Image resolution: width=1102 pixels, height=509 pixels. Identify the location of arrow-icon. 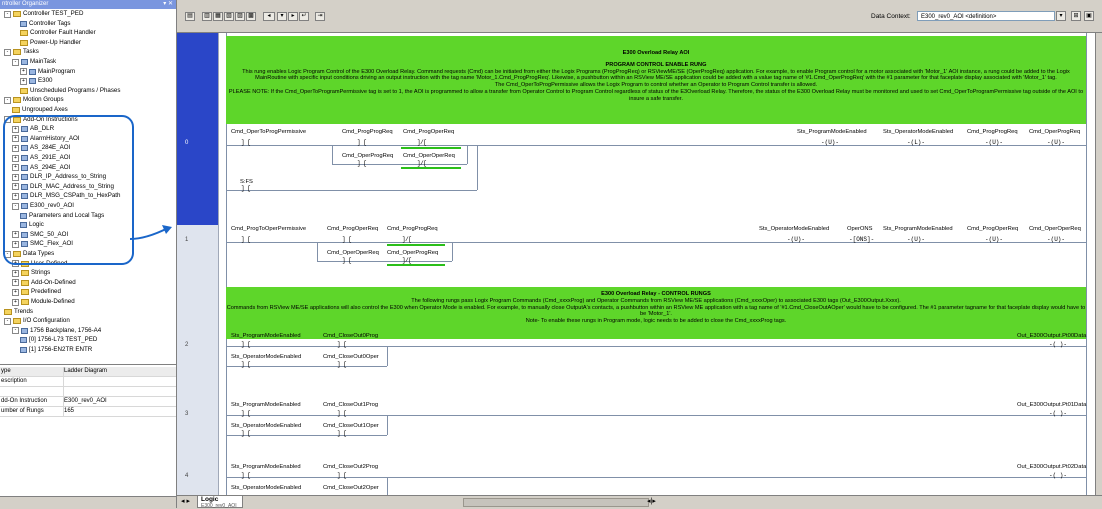
(150, 232).